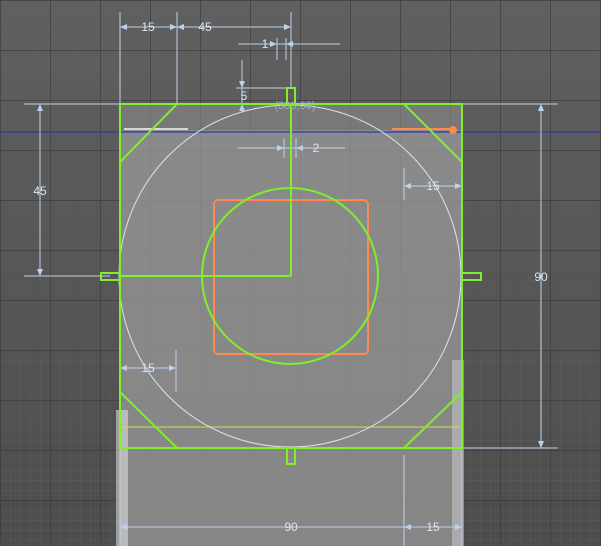 The image size is (601, 546). I want to click on dim-right-chamfer-width: 15, so click(433, 186).